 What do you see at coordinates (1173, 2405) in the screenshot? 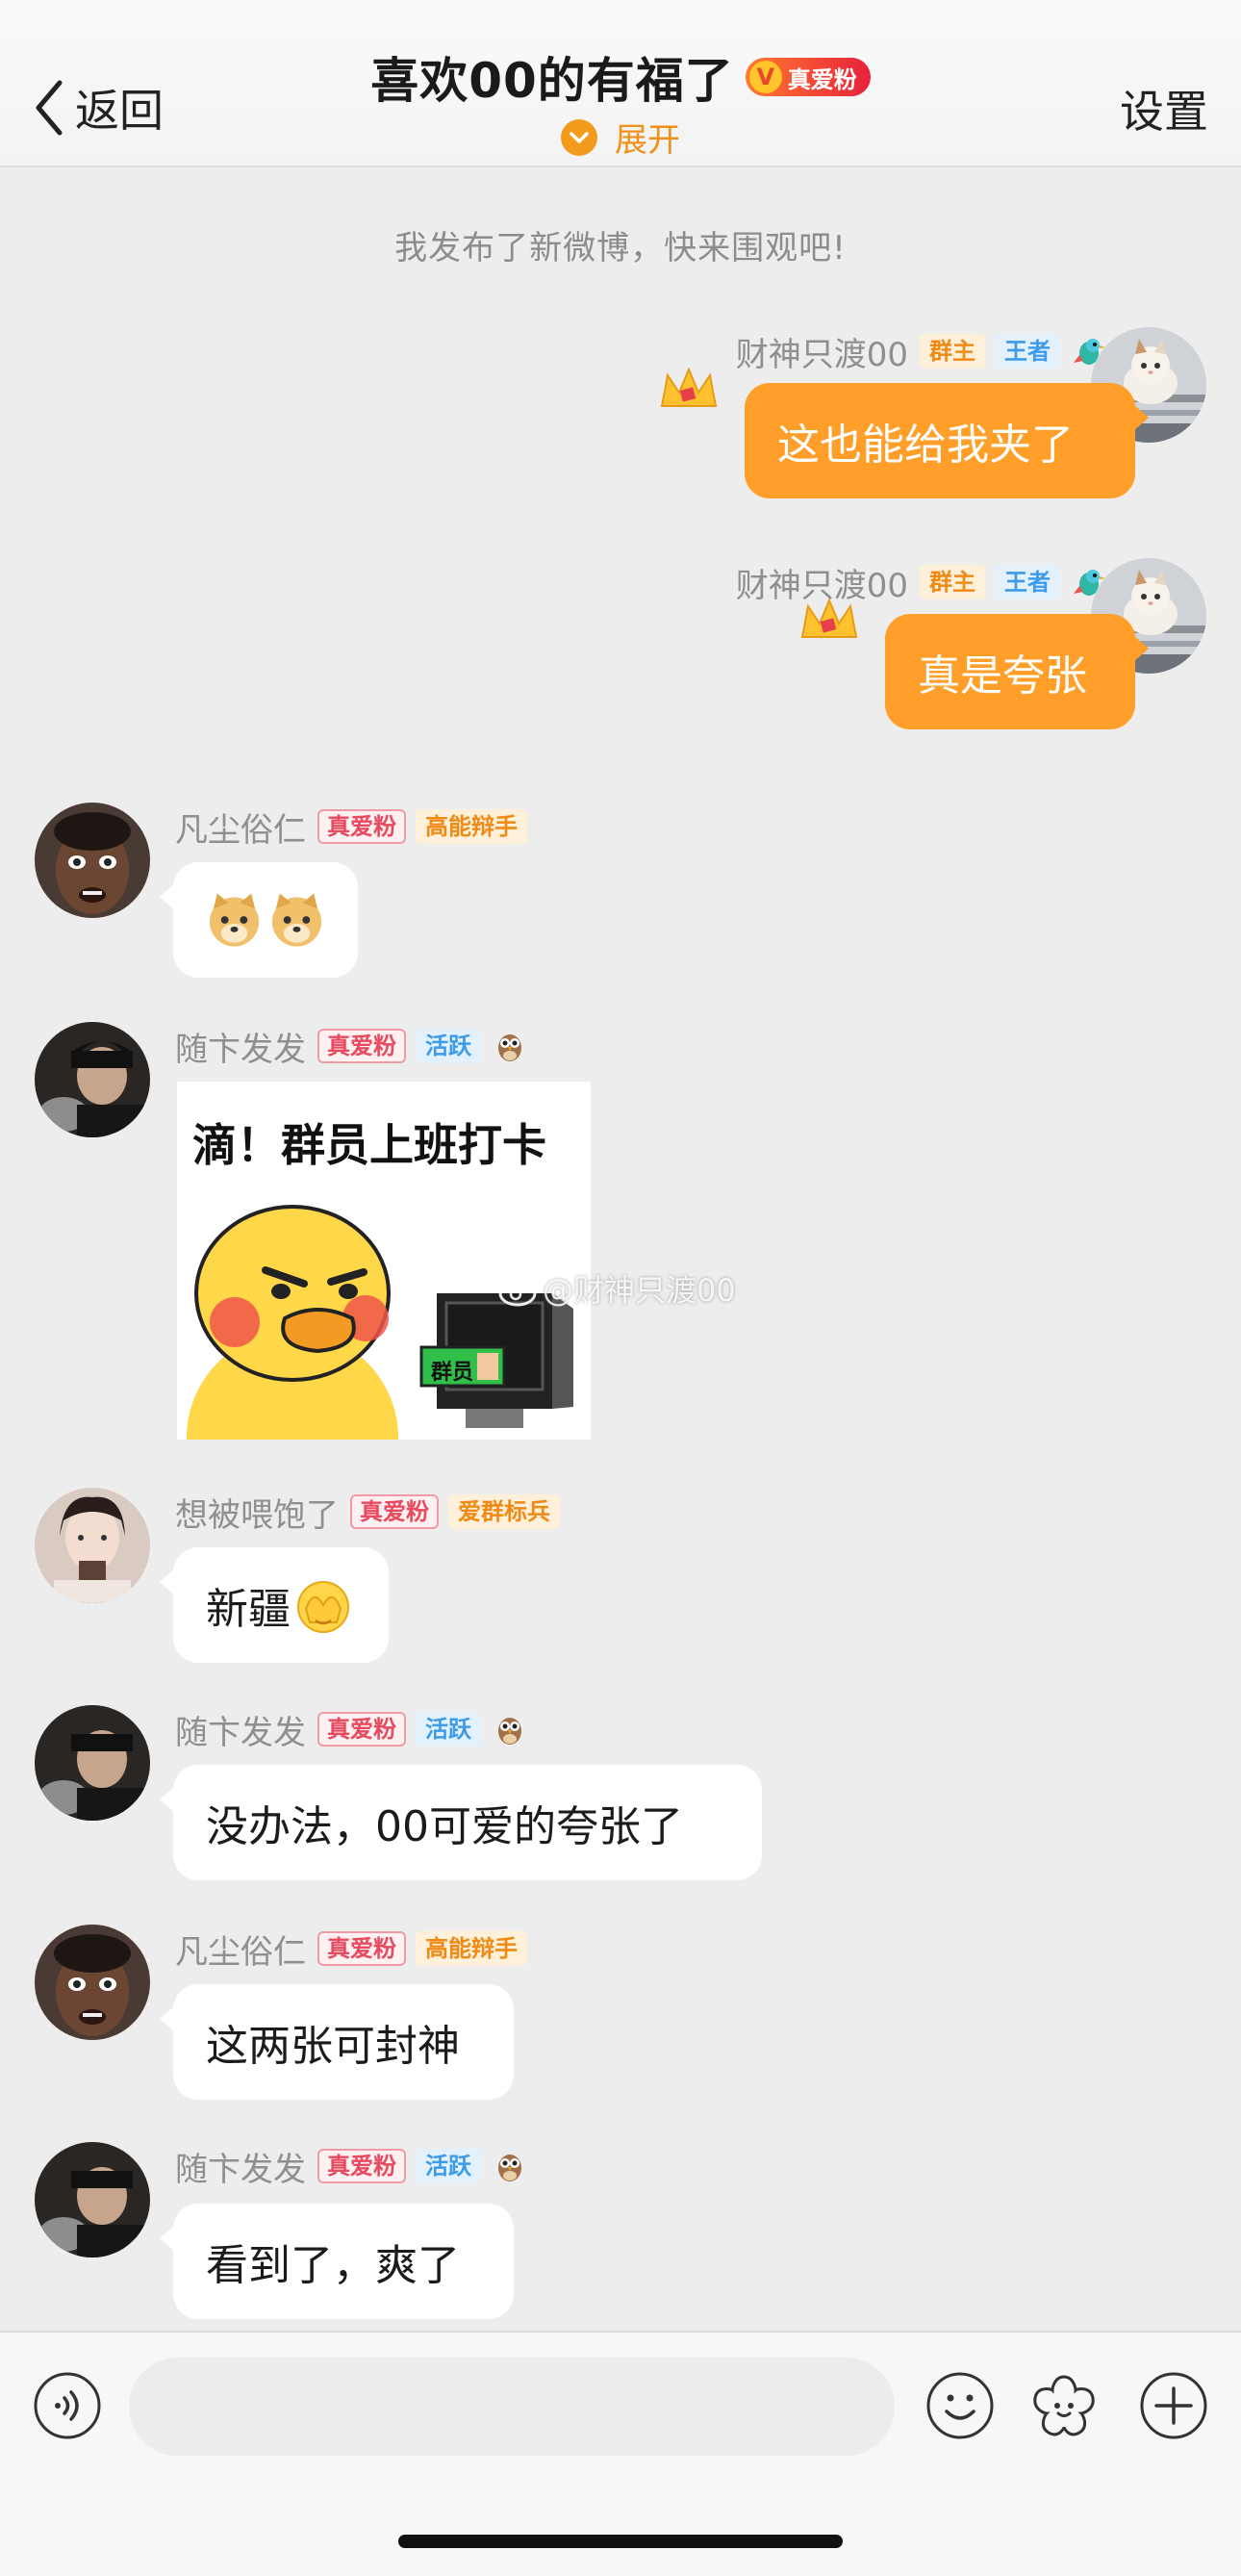
I see `plus-icon` at bounding box center [1173, 2405].